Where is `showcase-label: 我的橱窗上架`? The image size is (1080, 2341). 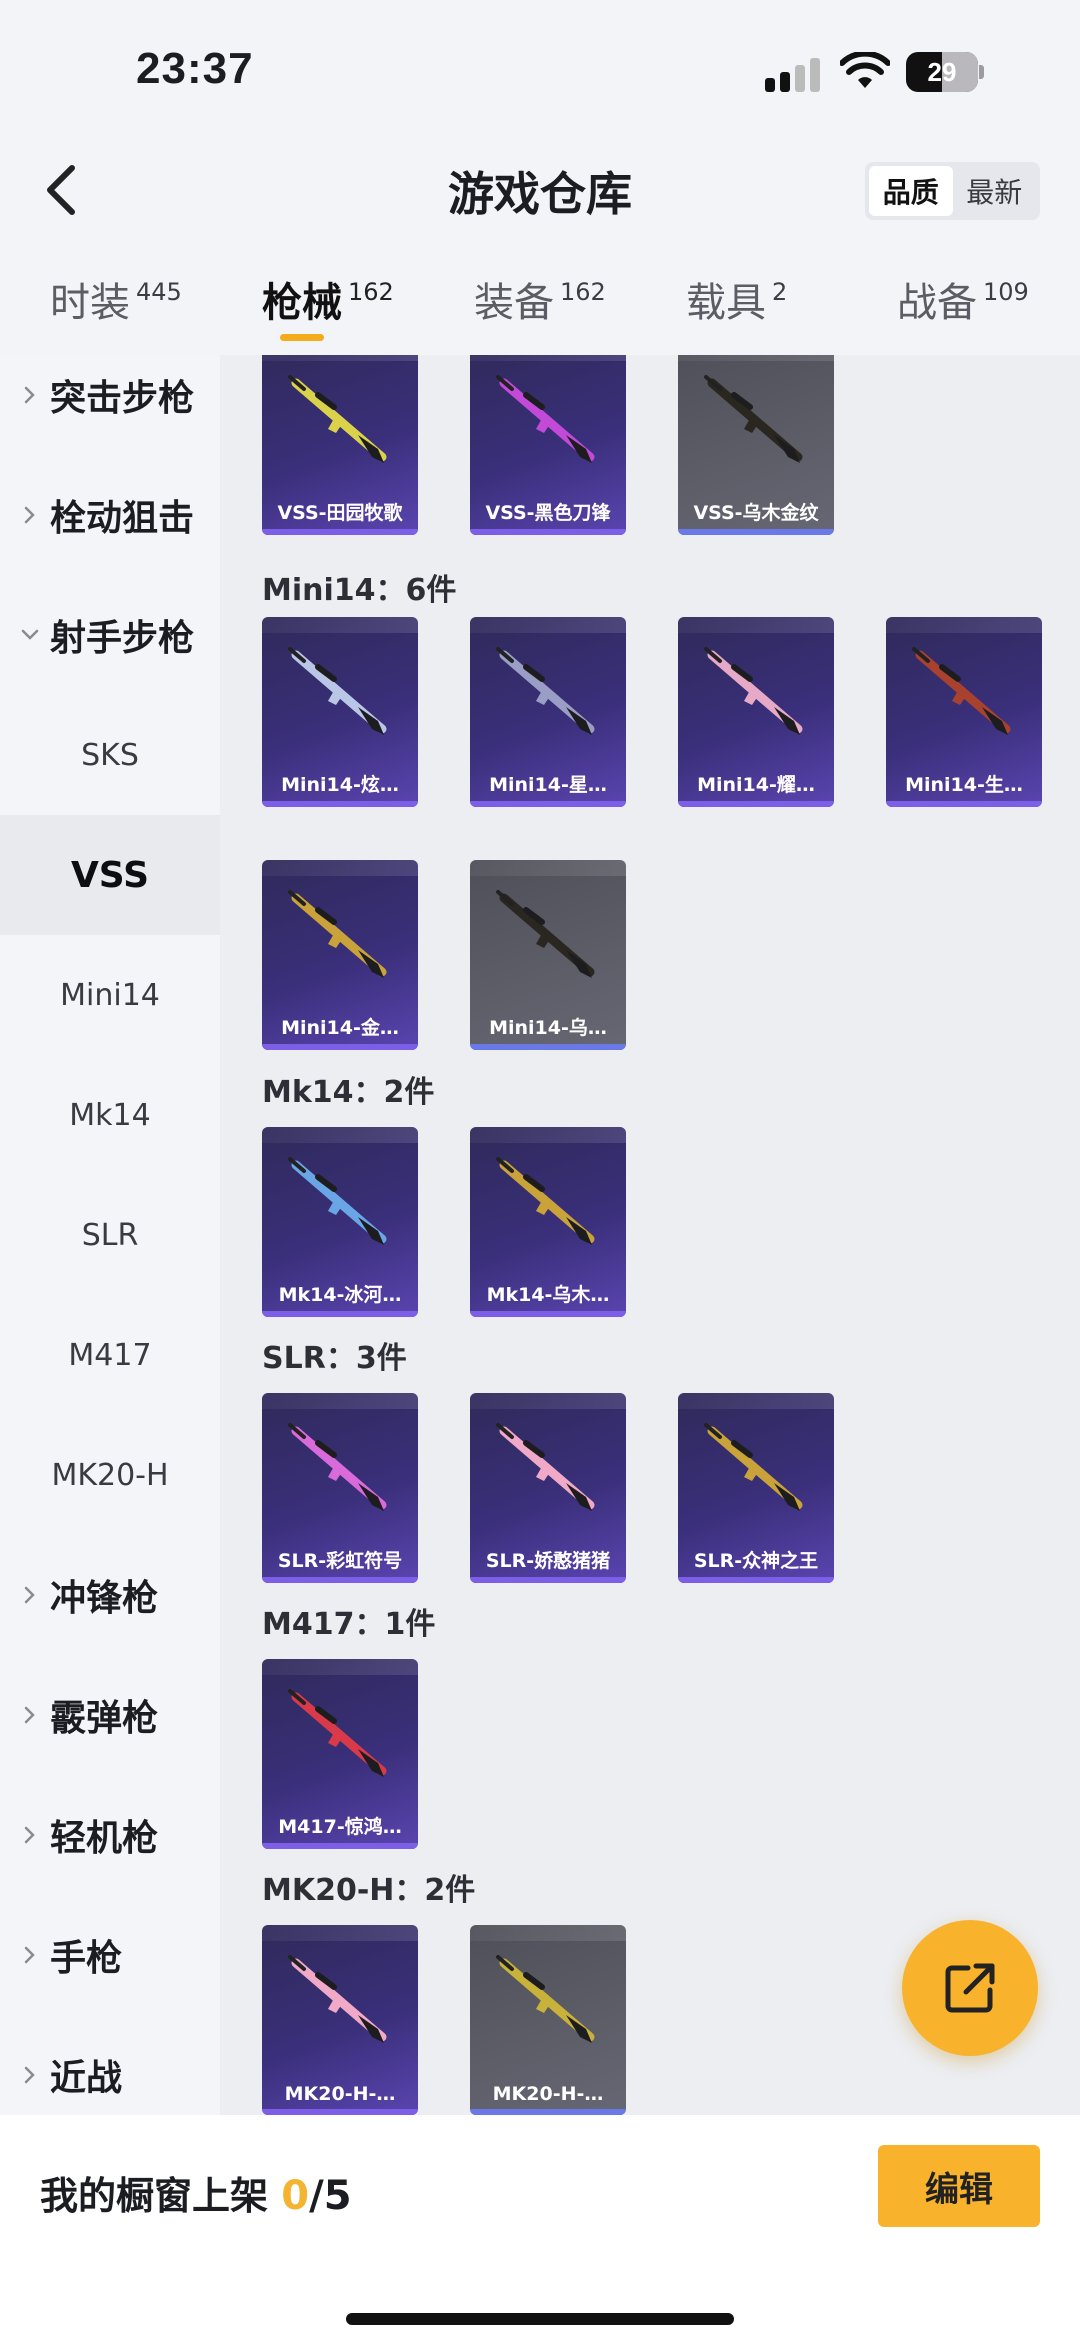
showcase-label: 我的橱窗上架 is located at coordinates (154, 2196).